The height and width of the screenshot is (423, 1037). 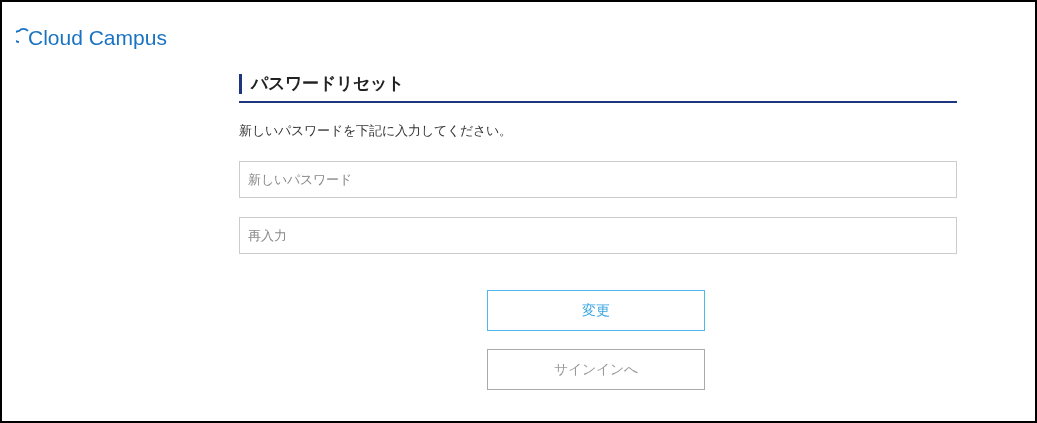 What do you see at coordinates (598, 179) in the screenshot?
I see `password-field: 新しいパスワード` at bounding box center [598, 179].